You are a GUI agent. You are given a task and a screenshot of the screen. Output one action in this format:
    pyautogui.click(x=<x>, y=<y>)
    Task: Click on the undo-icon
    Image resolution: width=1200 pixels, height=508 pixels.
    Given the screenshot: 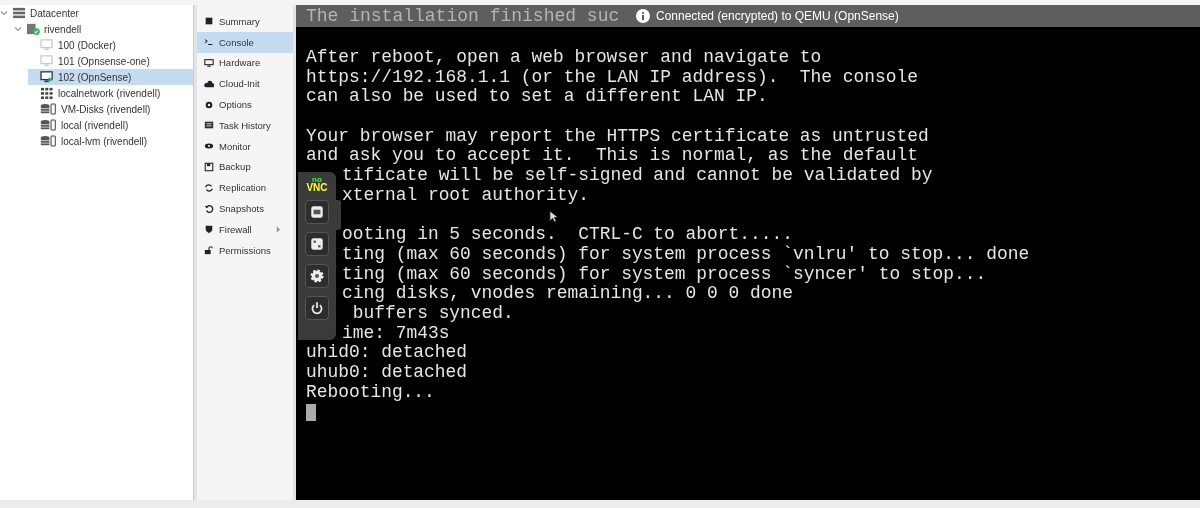 What is the action you would take?
    pyautogui.click(x=209, y=208)
    